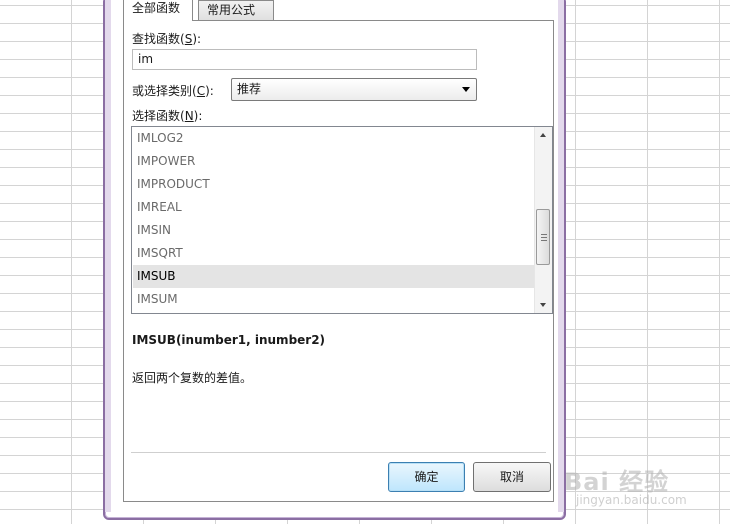  Describe the element at coordinates (338, 452) in the screenshot. I see `divider` at that location.